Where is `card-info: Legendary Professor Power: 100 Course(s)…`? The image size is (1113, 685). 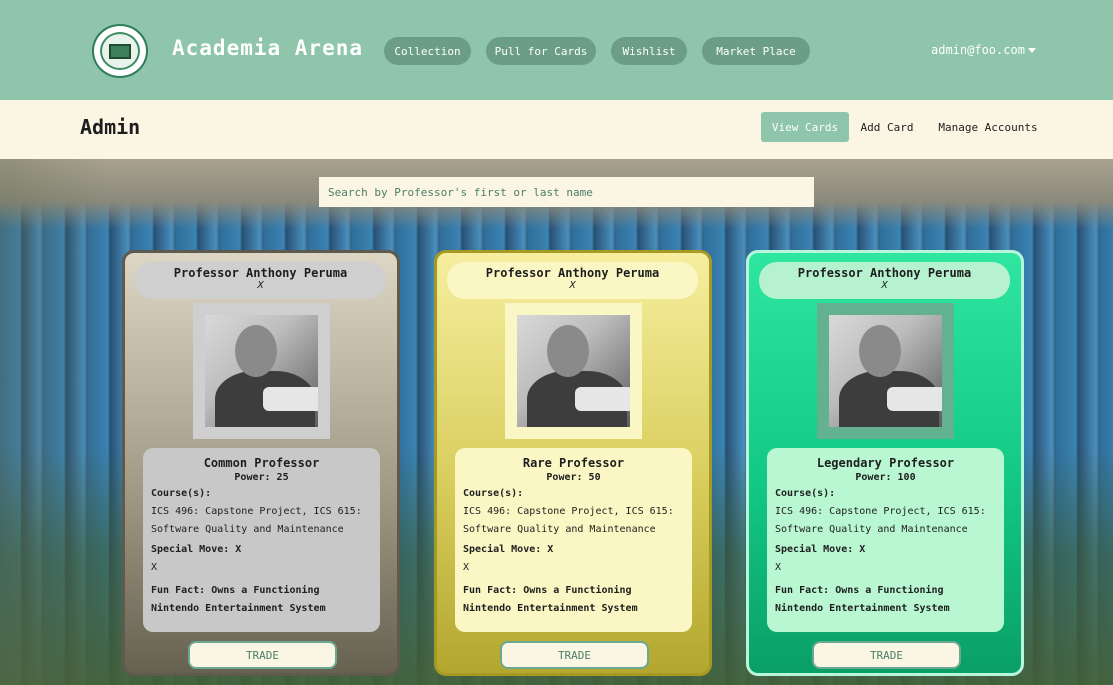 card-info: Legendary Professor Power: 100 Course(s)… is located at coordinates (885, 540).